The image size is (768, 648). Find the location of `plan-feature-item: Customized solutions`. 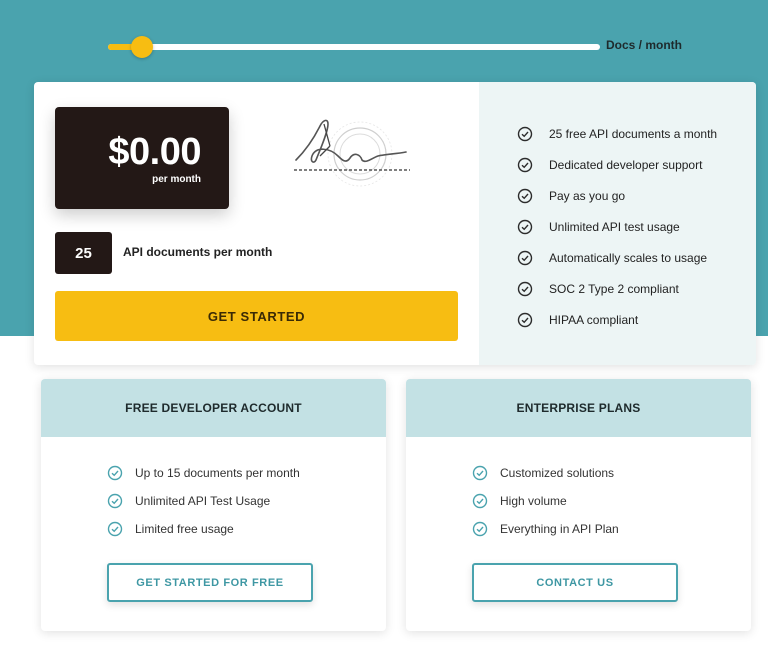

plan-feature-item: Customized solutions is located at coordinates (545, 473).